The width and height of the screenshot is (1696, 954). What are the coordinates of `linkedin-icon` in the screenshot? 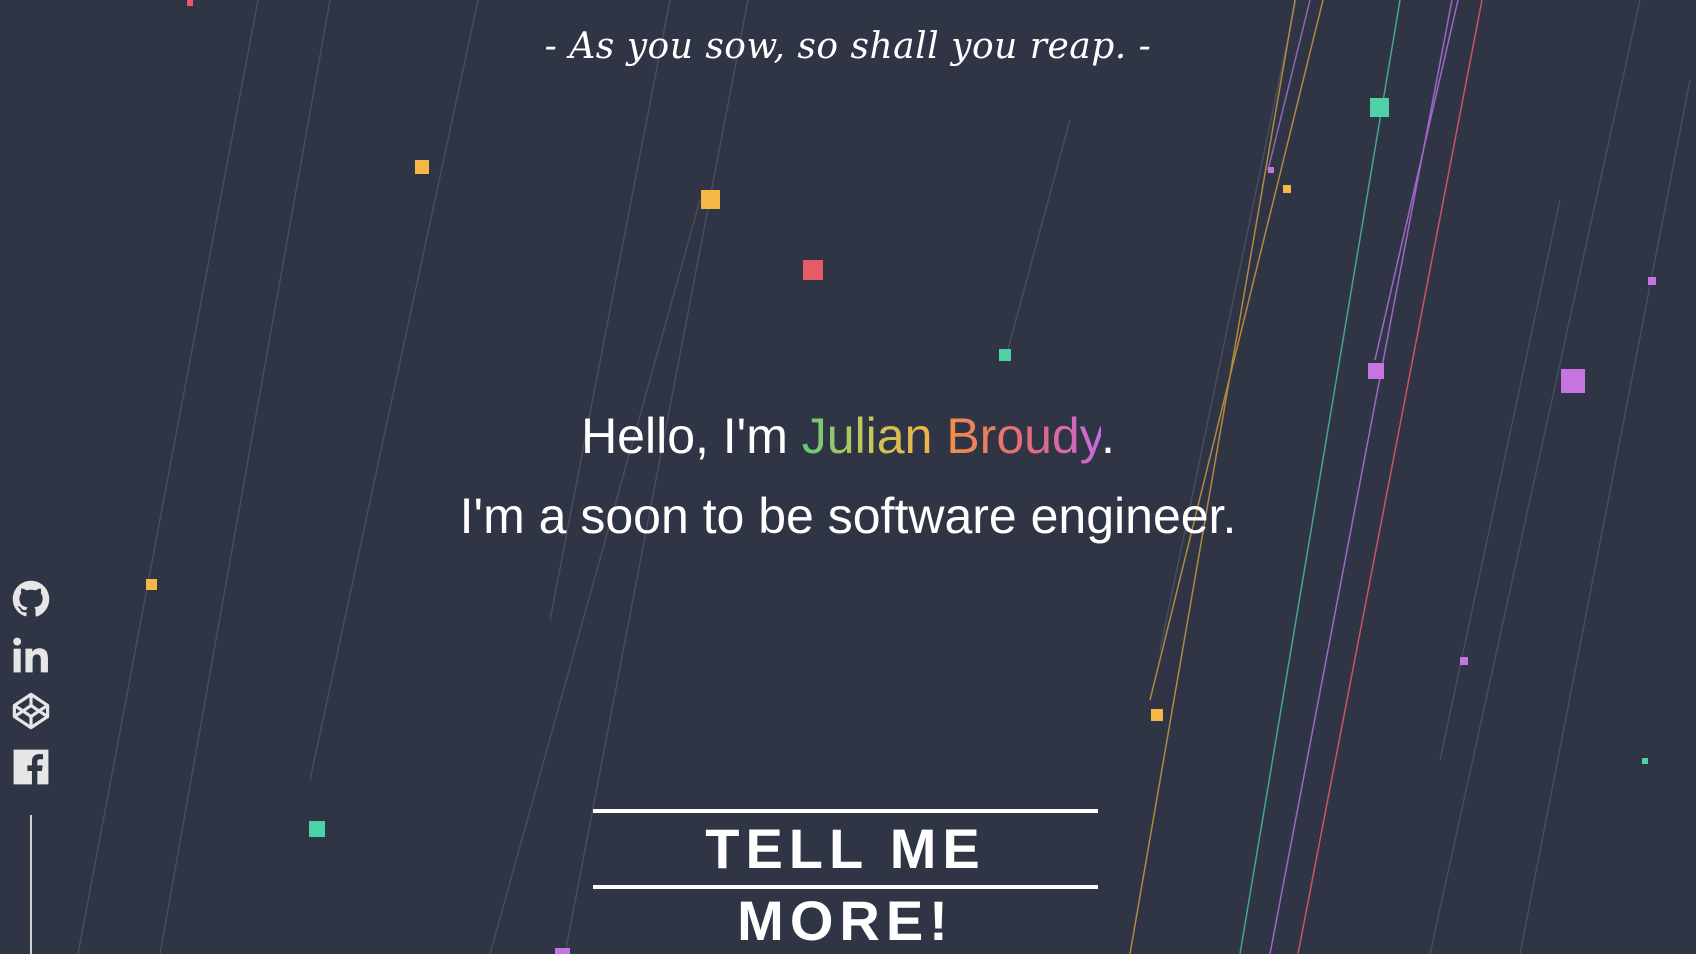 It's located at (30, 655).